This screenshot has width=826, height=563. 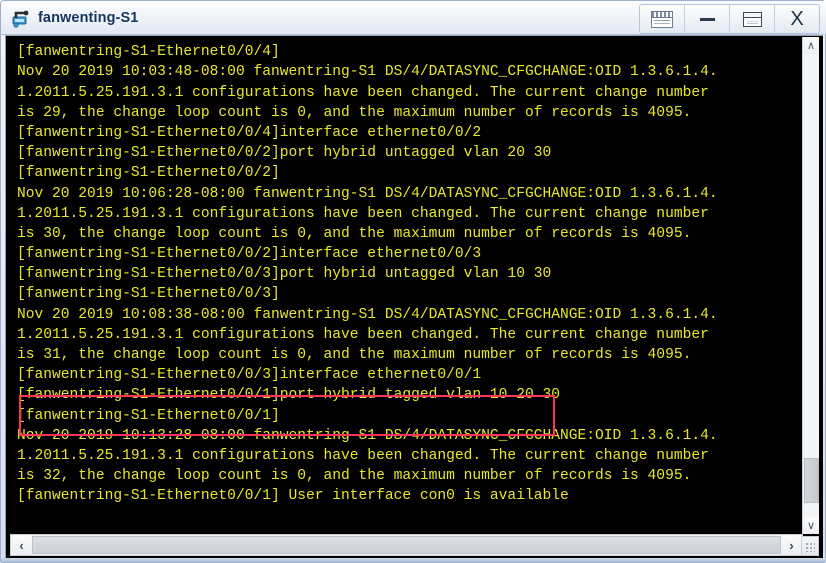 I want to click on restore-window-icon, so click(x=662, y=19).